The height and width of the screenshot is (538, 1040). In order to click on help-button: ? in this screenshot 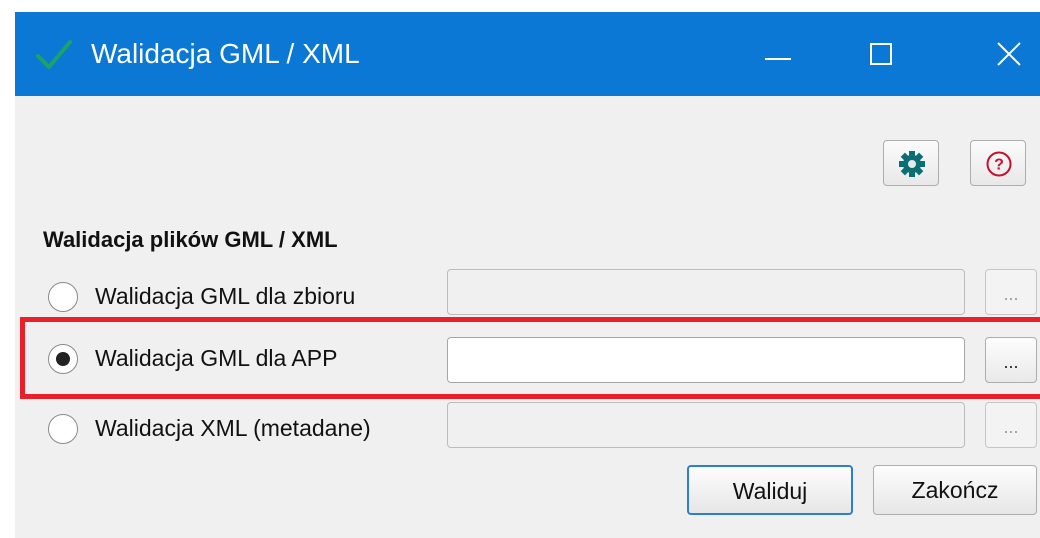, I will do `click(998, 163)`.